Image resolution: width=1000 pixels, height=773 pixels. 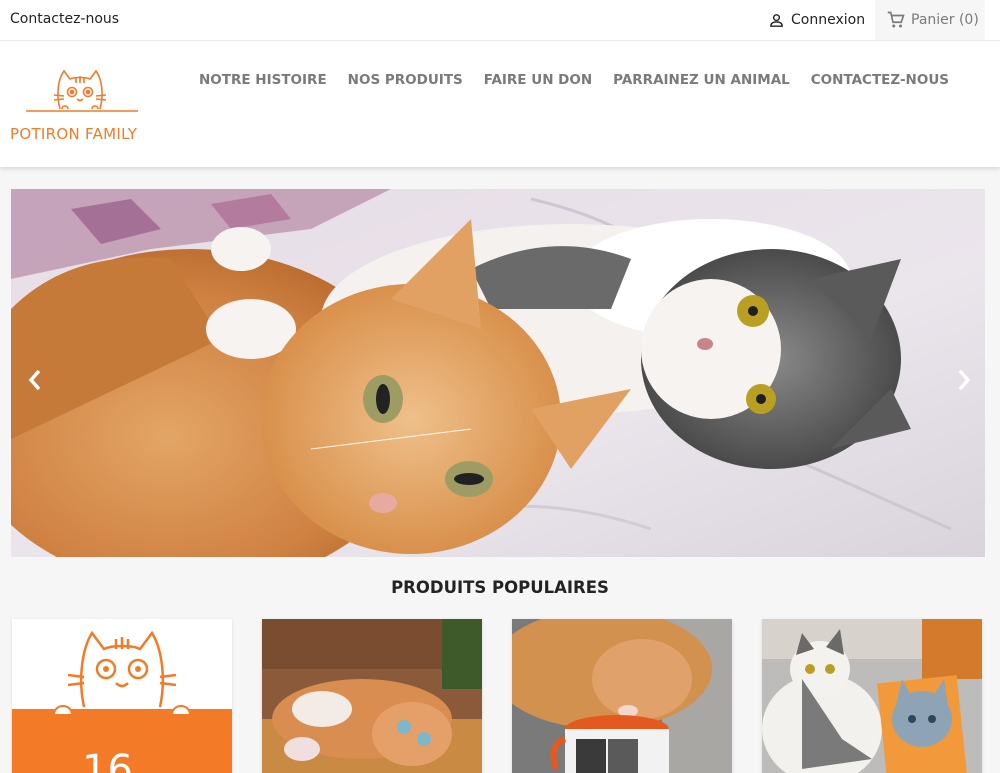 I want to click on login-link: Connexion, so click(x=816, y=20).